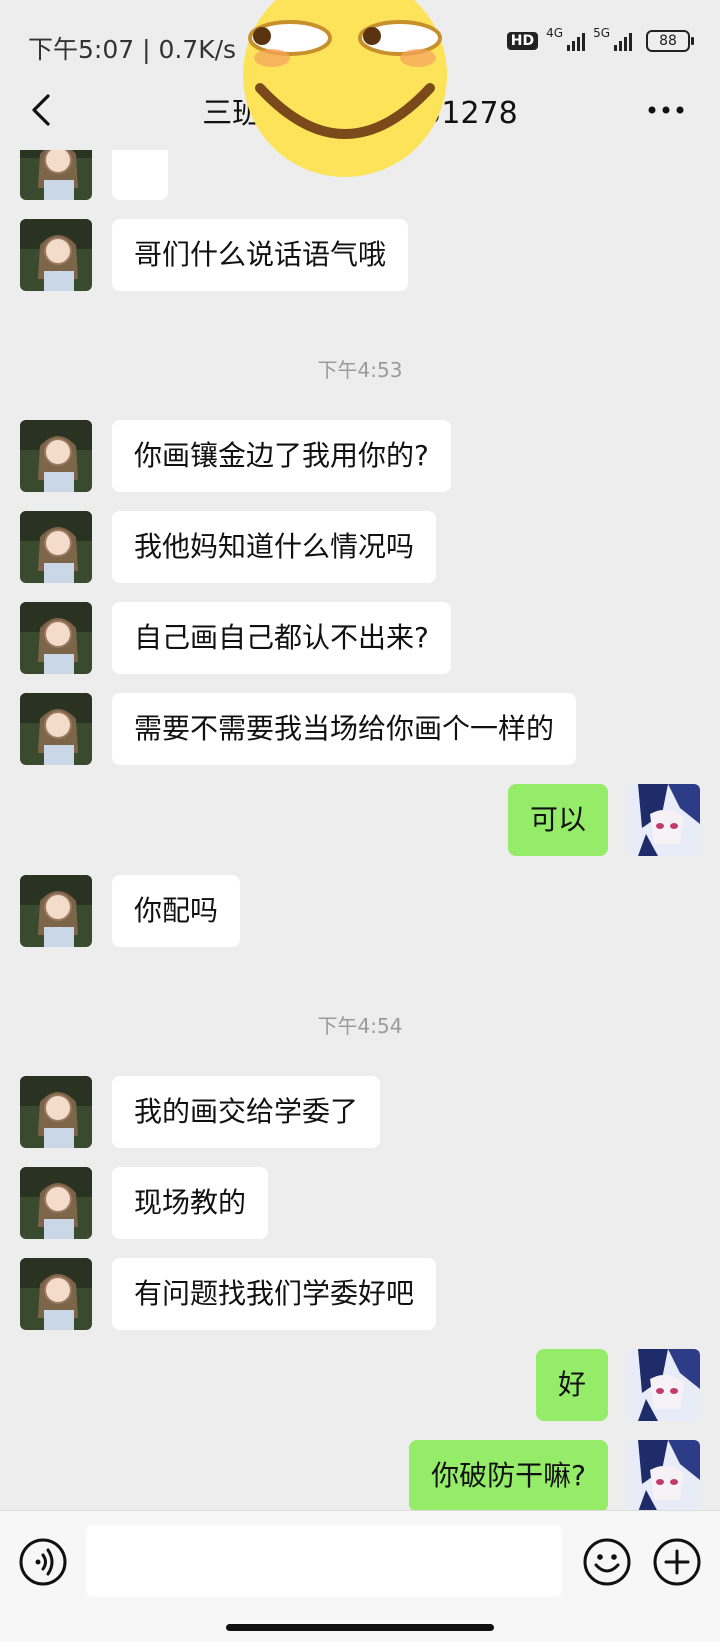  Describe the element at coordinates (360, 1475) in the screenshot. I see `message-row: 你破防干嘛?` at that location.